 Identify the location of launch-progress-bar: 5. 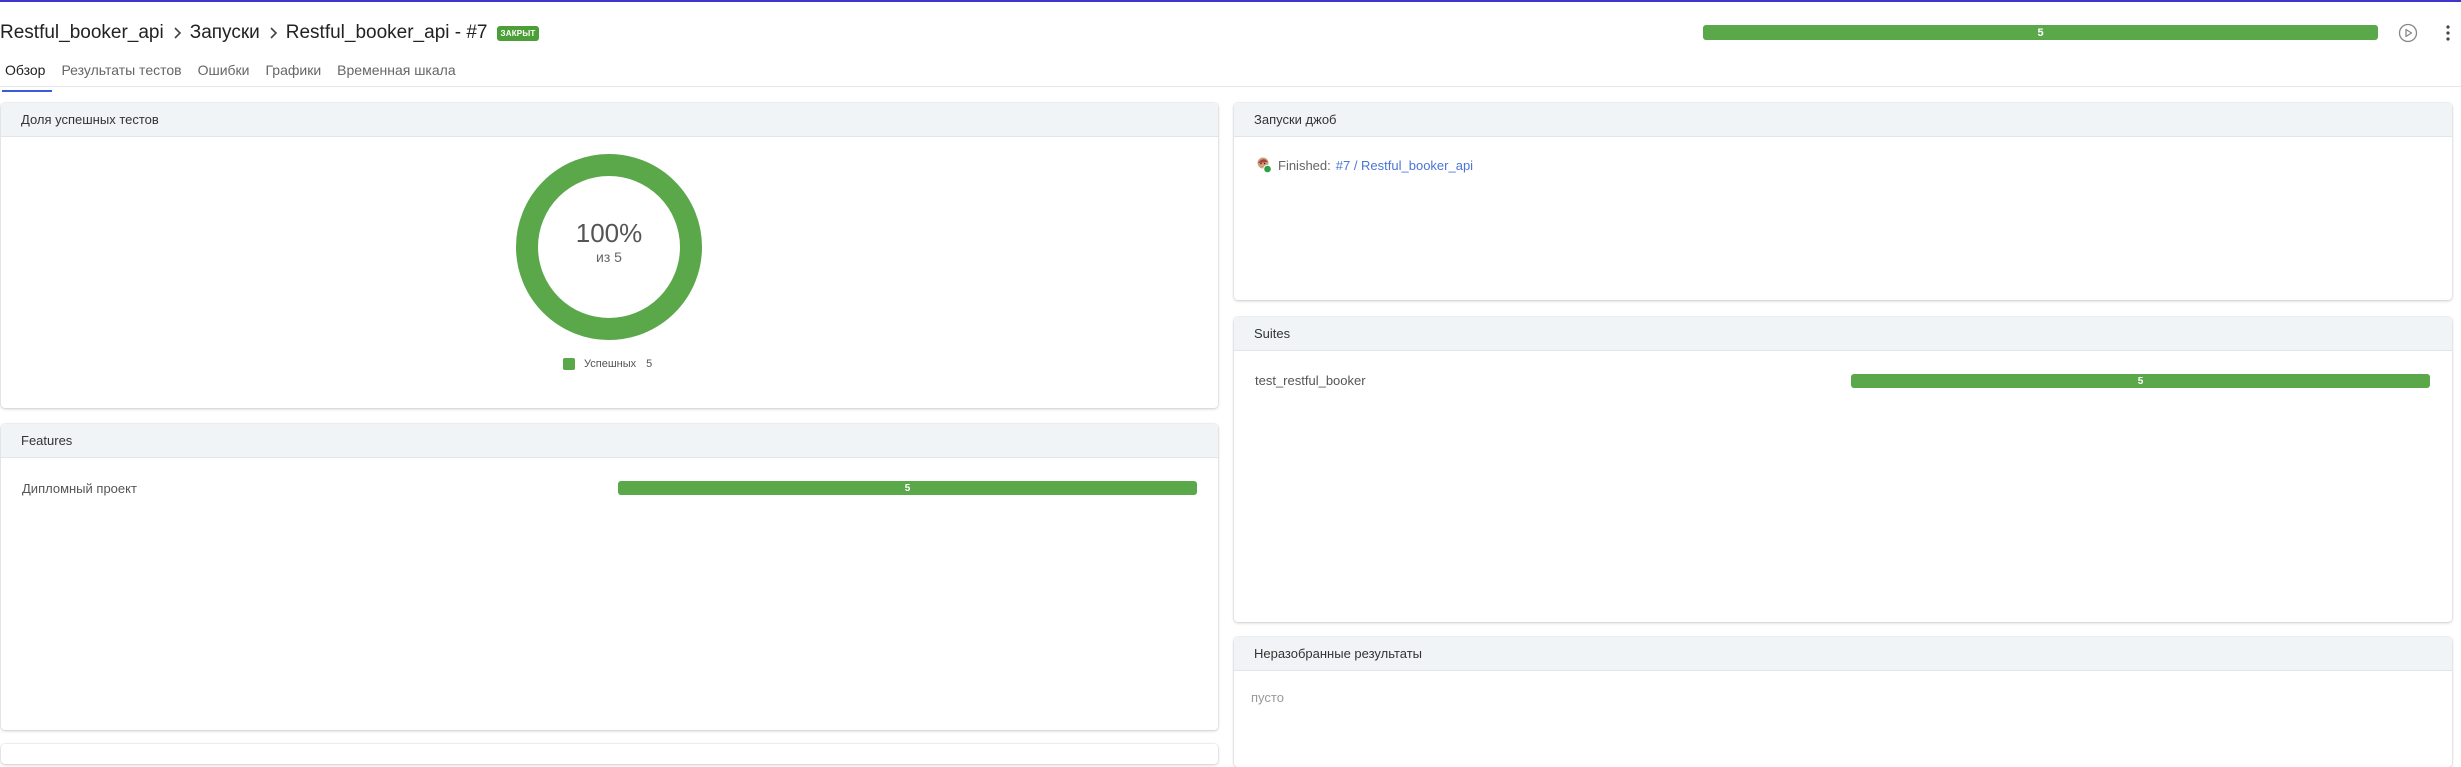
(2040, 32).